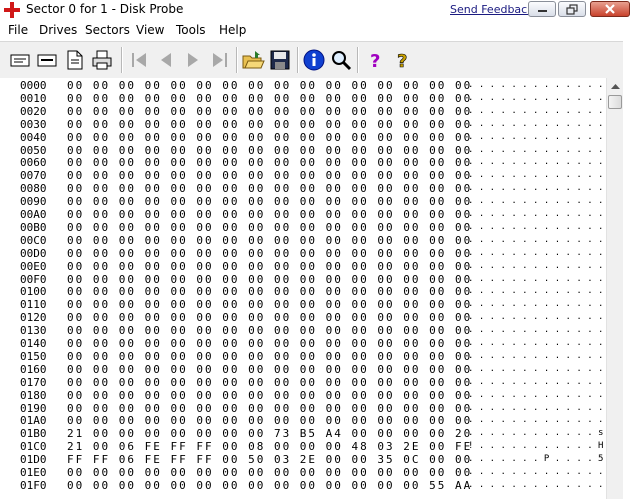  What do you see at coordinates (33, 137) in the screenshot?
I see `row-offset: 0040` at bounding box center [33, 137].